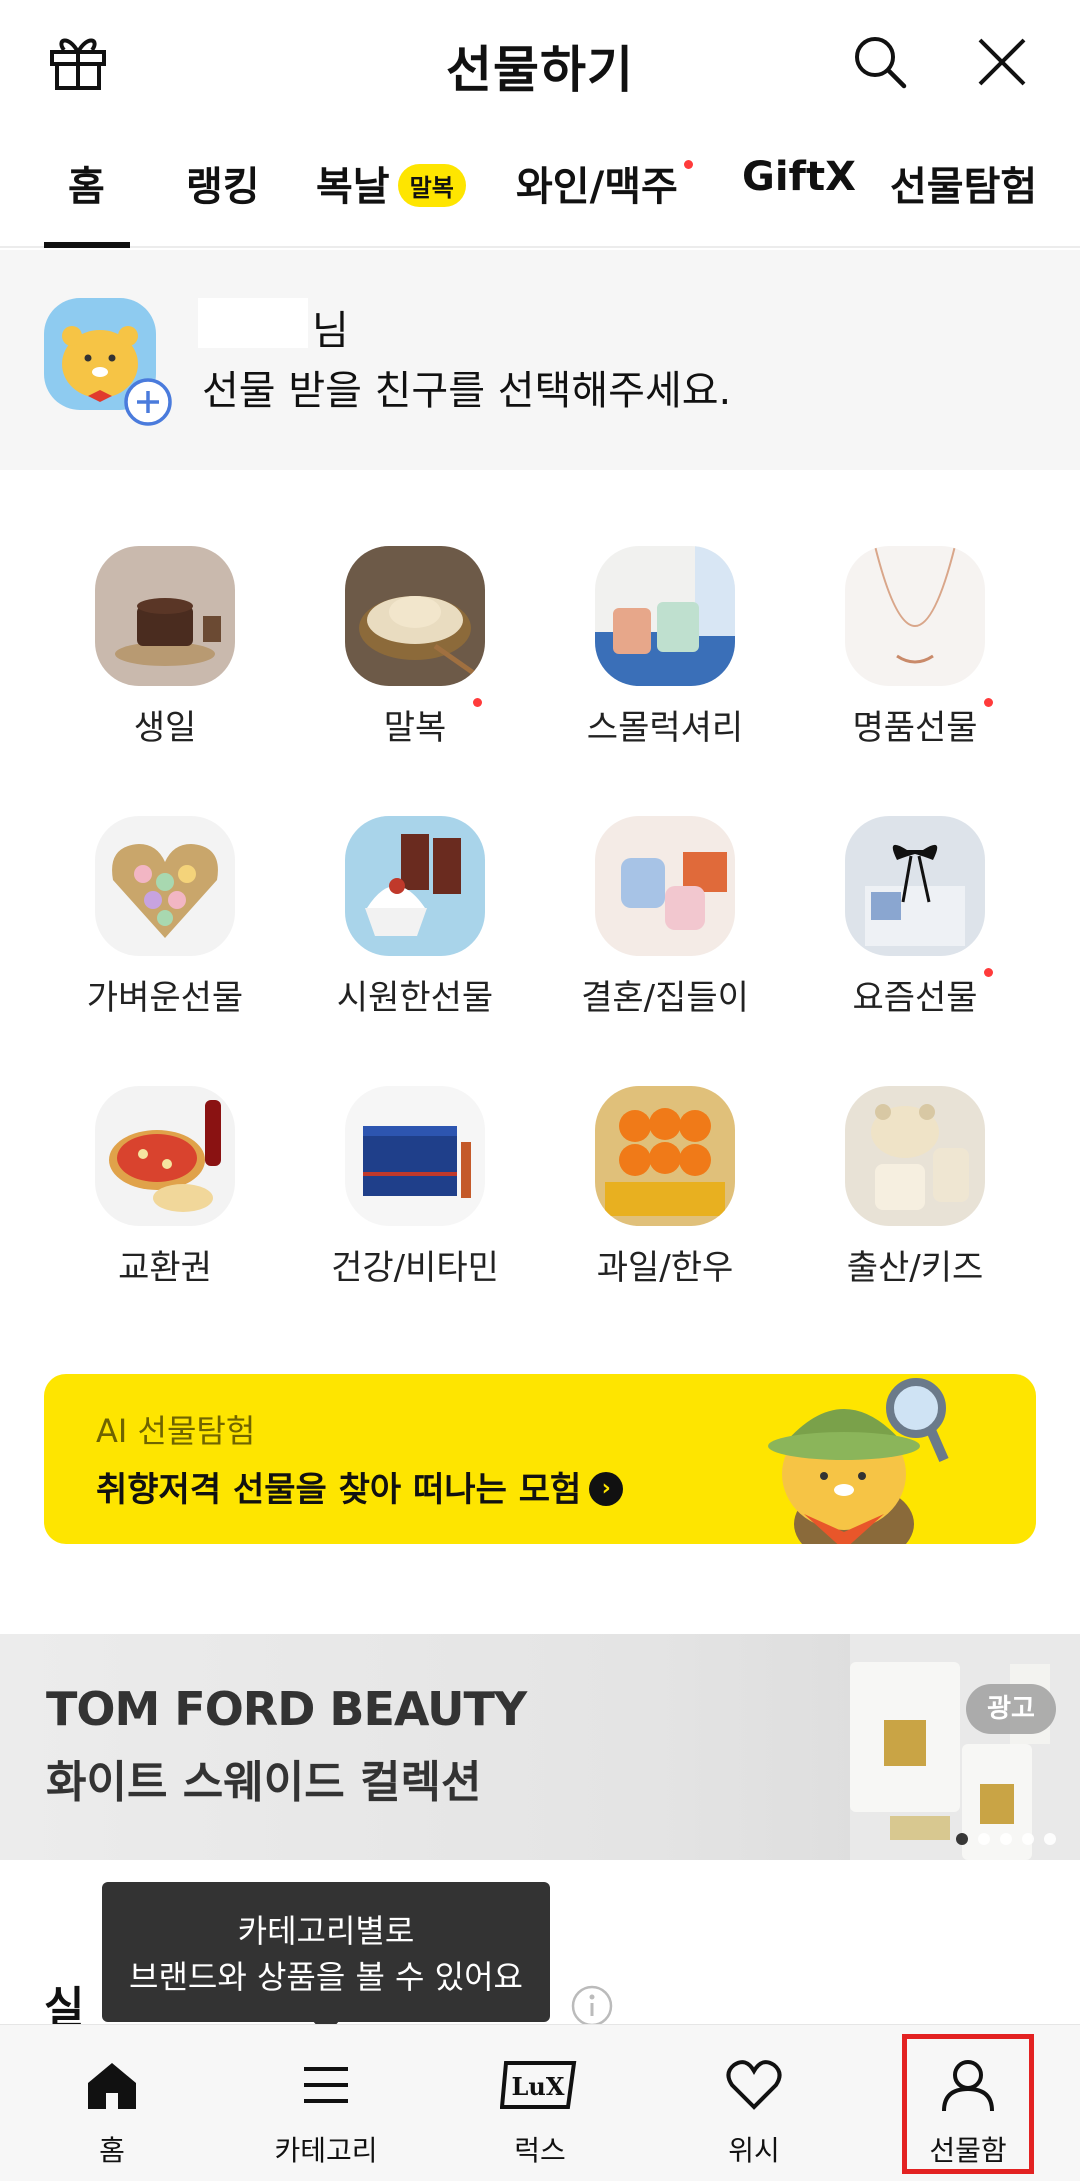 Image resolution: width=1080 pixels, height=2181 pixels. Describe the element at coordinates (112, 2086) in the screenshot. I see `home-icon` at that location.